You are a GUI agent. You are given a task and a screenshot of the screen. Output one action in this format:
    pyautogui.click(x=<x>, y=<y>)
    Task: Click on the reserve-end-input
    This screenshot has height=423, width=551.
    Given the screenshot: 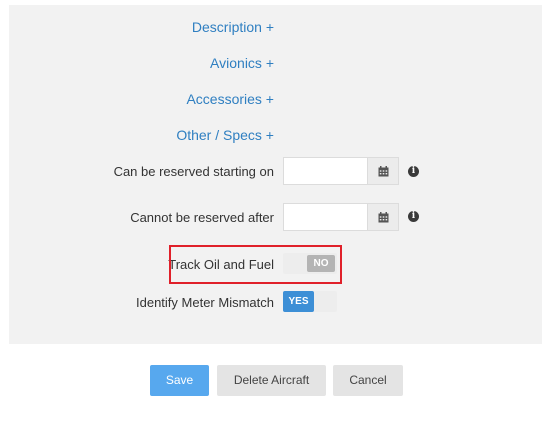 What is the action you would take?
    pyautogui.click(x=325, y=217)
    